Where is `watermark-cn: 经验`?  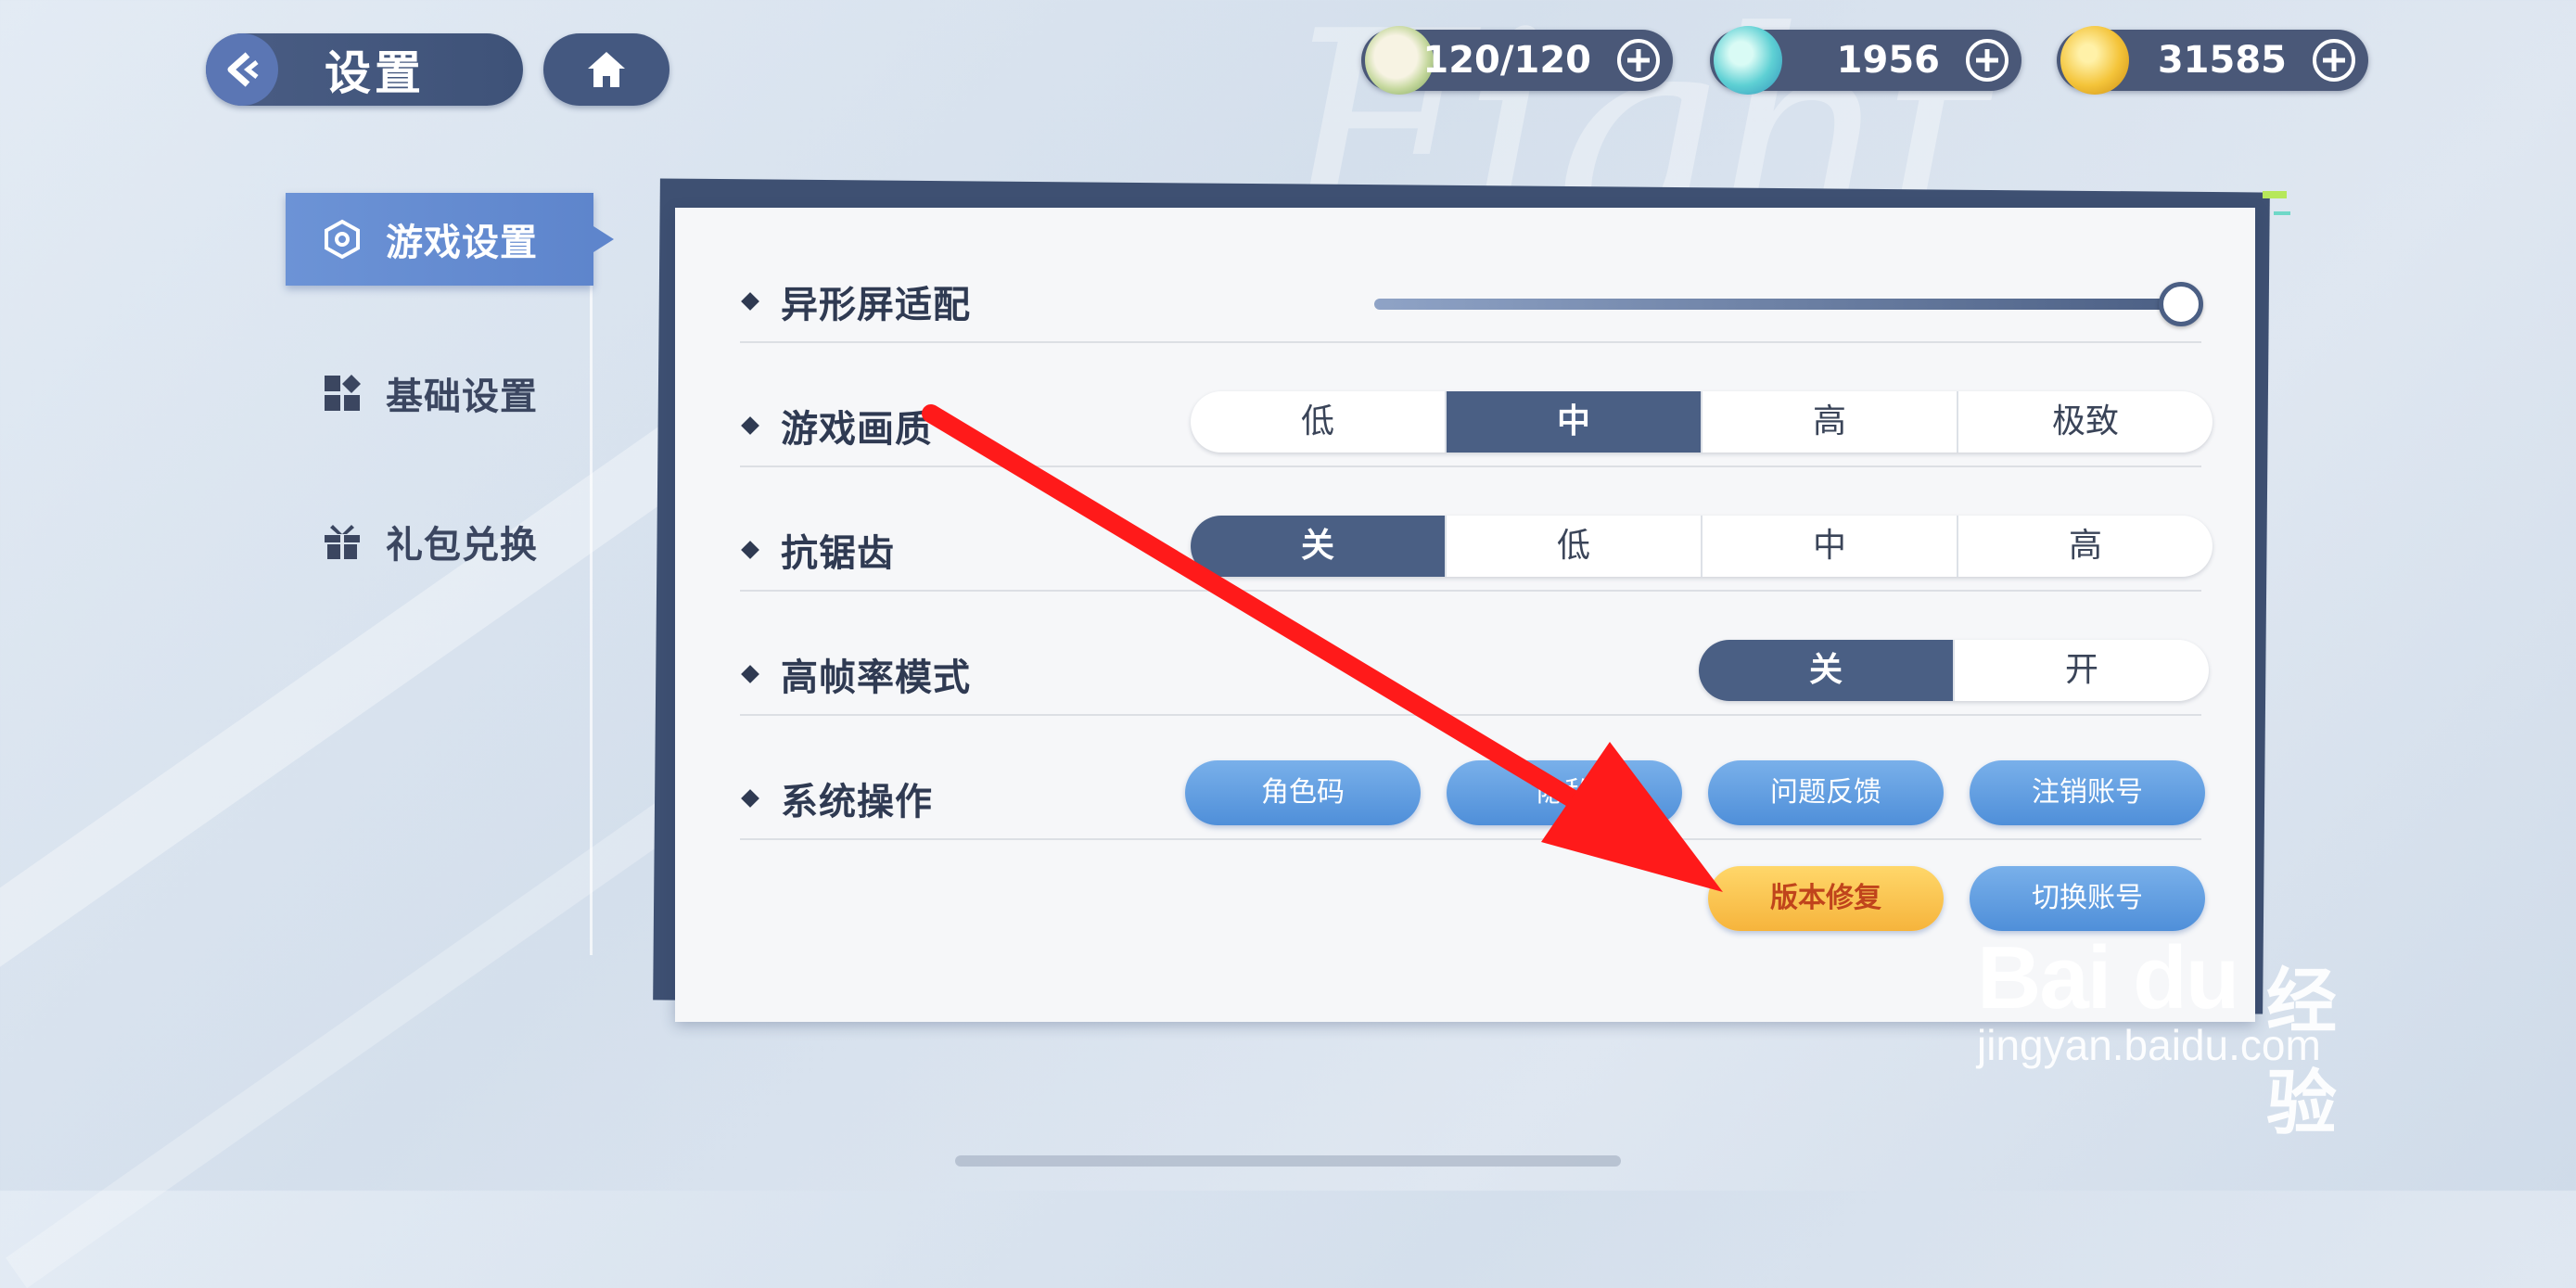 watermark-cn: 经验 is located at coordinates (2301, 1052).